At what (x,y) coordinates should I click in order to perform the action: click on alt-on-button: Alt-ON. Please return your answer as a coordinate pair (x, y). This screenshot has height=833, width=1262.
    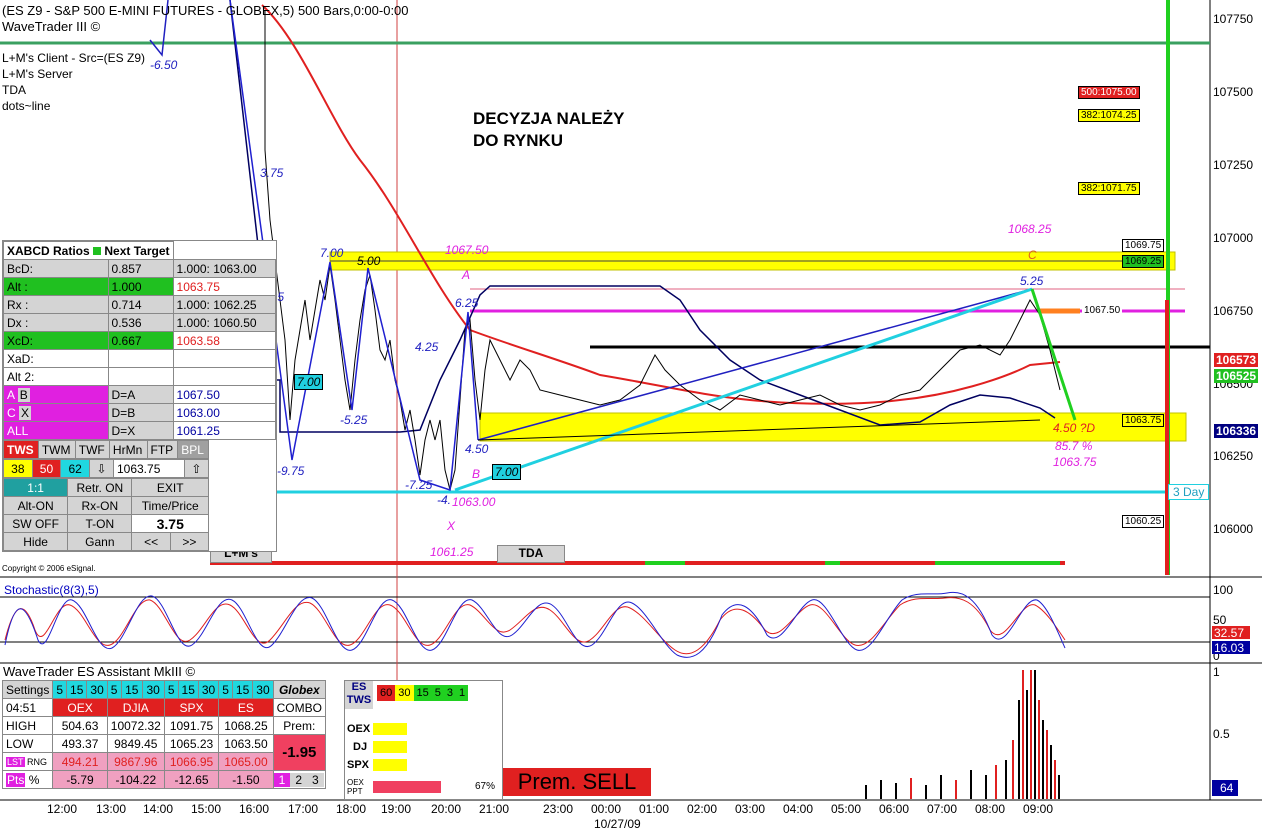
    Looking at the image, I should click on (35, 505).